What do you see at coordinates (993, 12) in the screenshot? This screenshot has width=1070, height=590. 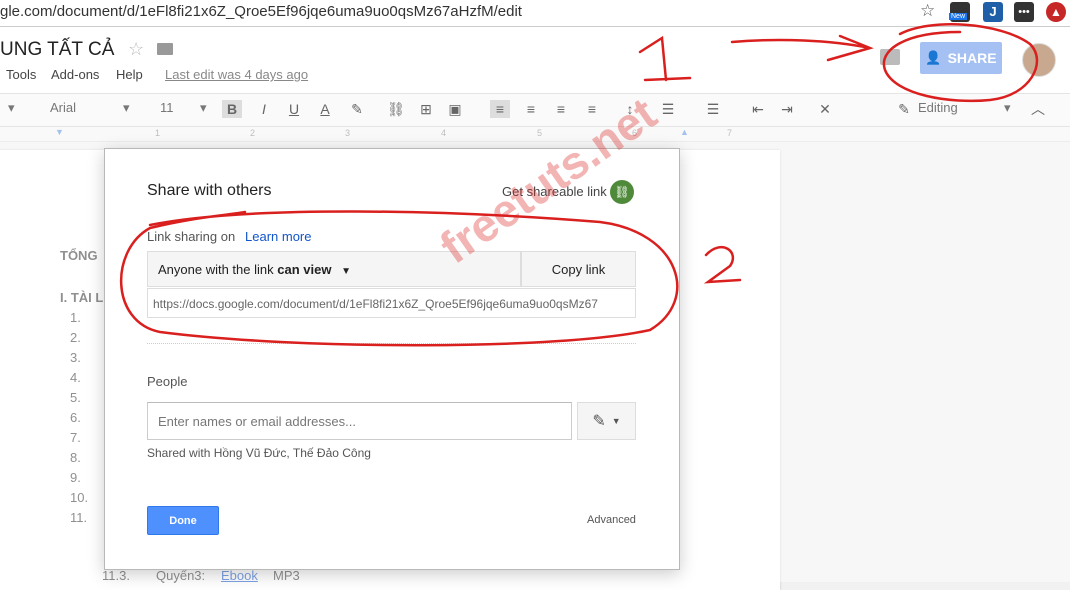 I see `extension-j-icon: J` at bounding box center [993, 12].